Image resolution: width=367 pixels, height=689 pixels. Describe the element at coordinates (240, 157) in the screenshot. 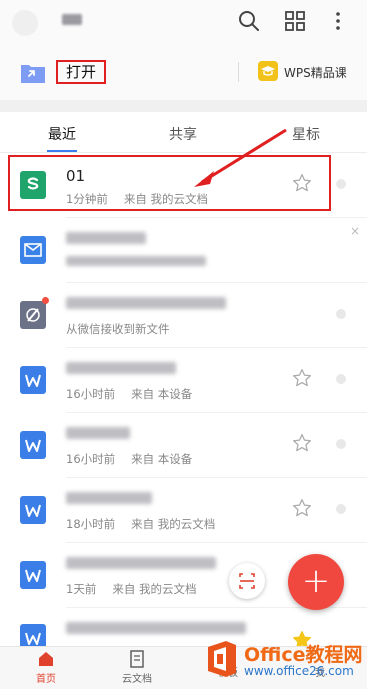

I see `annotation-arrow` at that location.